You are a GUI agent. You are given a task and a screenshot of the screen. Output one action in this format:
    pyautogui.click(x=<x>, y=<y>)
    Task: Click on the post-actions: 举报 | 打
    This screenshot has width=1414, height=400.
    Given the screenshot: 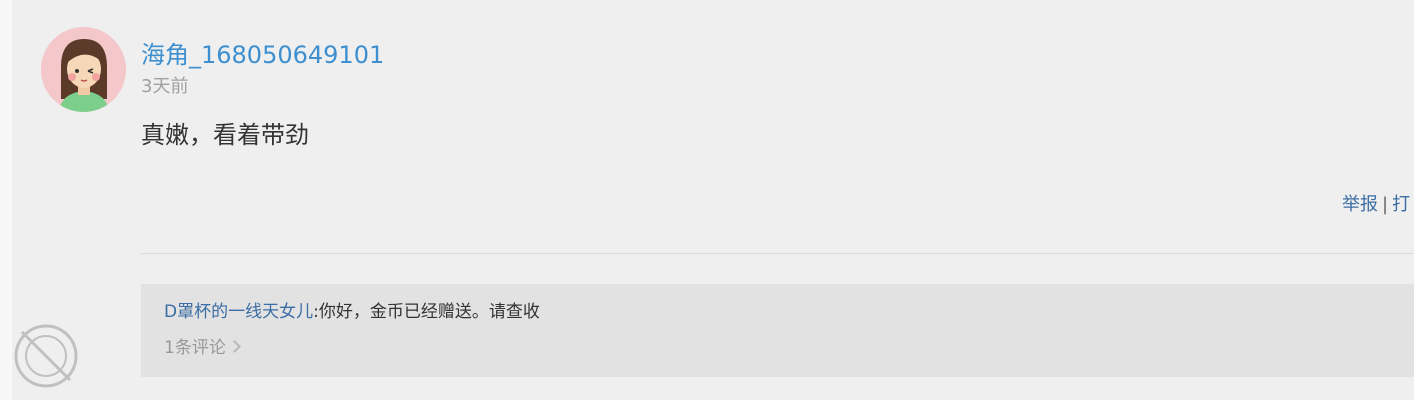 What is the action you would take?
    pyautogui.click(x=1376, y=205)
    